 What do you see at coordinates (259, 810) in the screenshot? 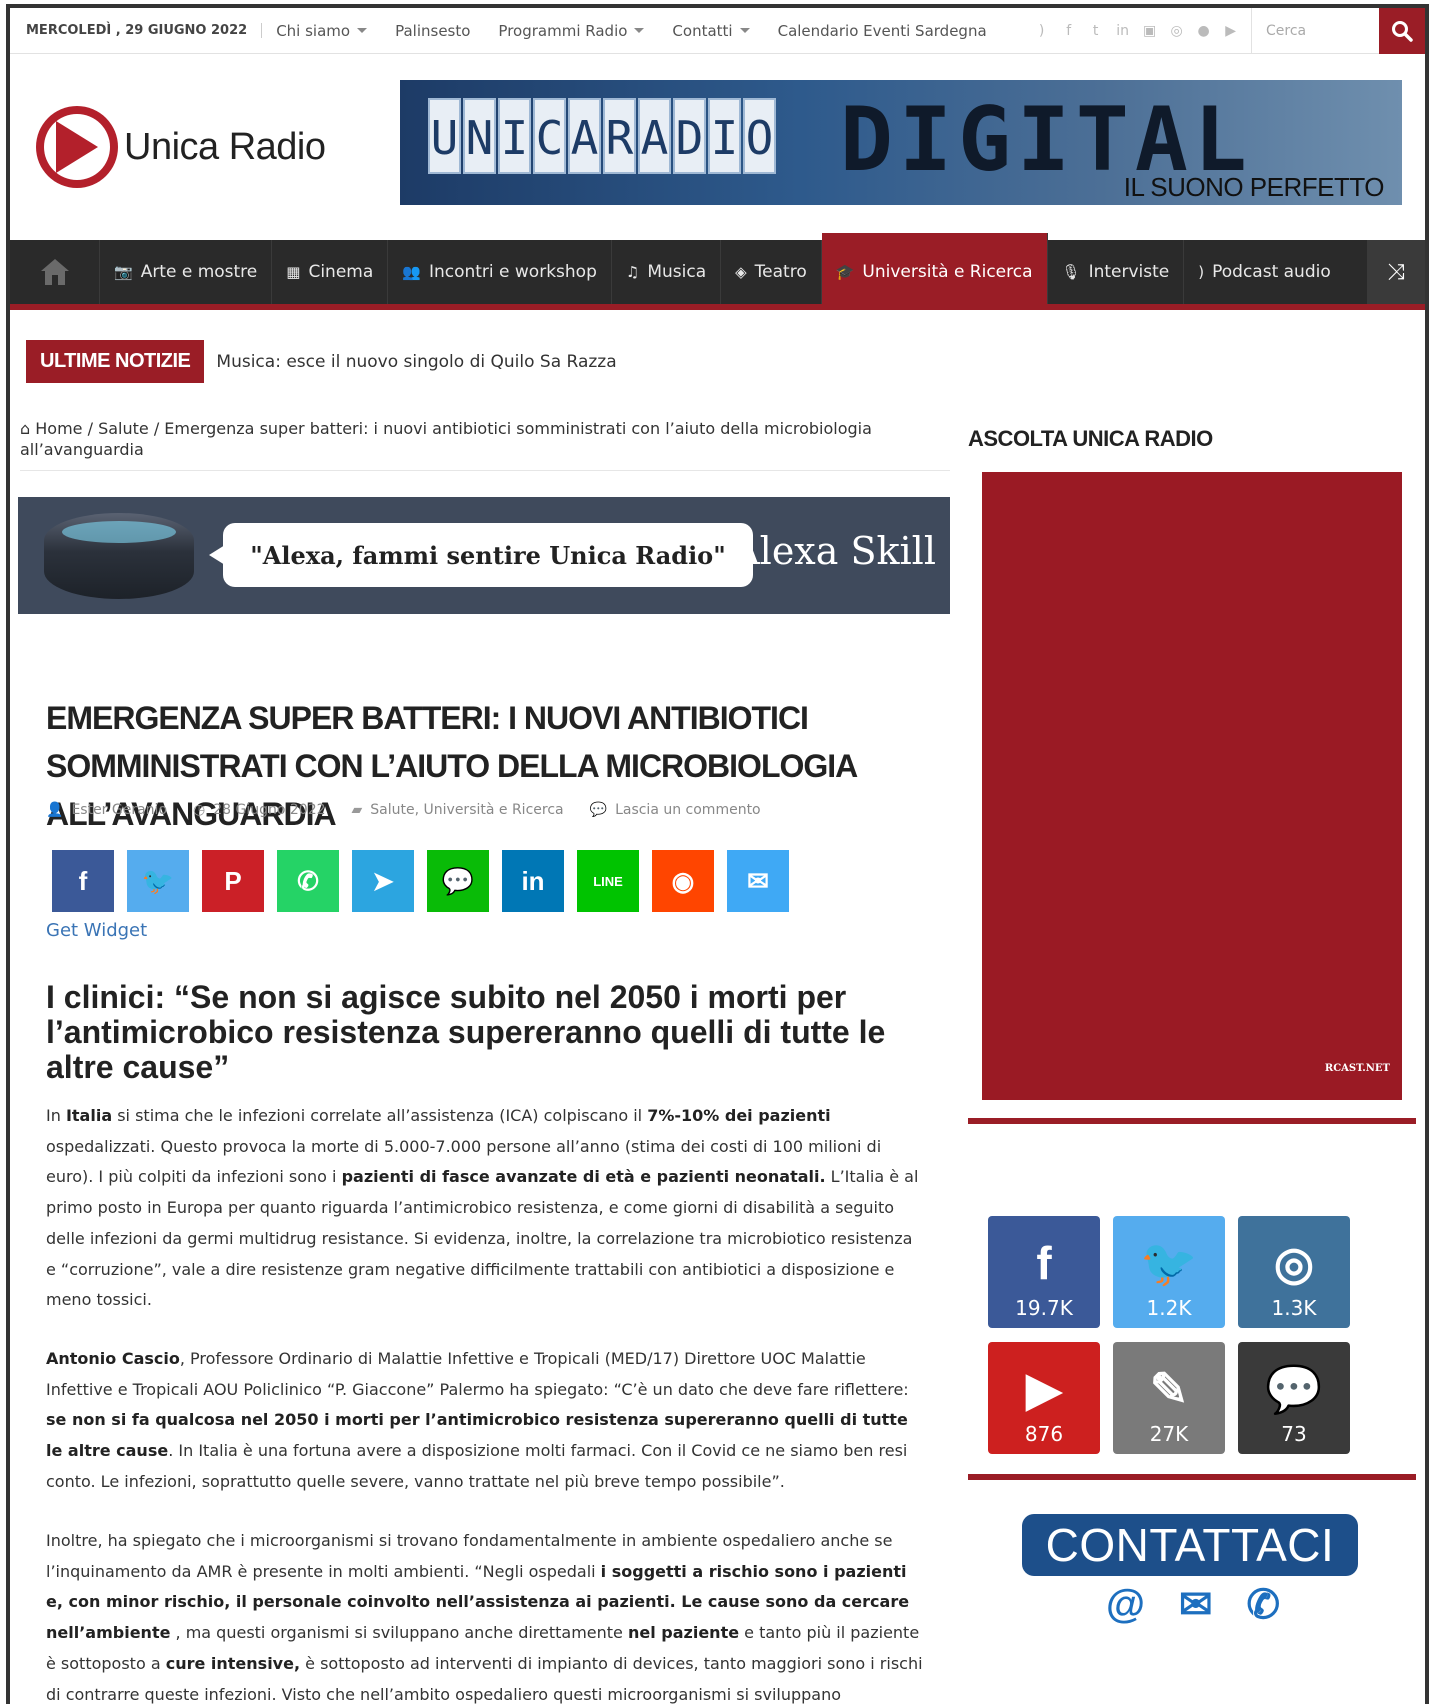
I see `article-date: ◷ 28 Giugno 2022` at bounding box center [259, 810].